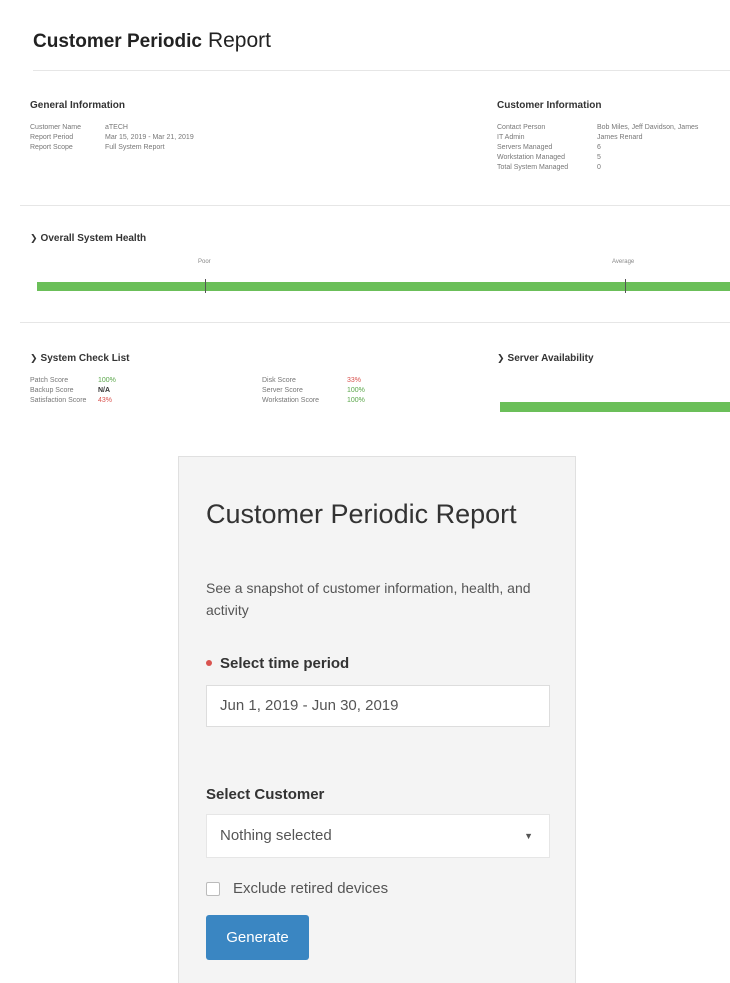  What do you see at coordinates (135, 147) in the screenshot?
I see `info-value: Full System Report` at bounding box center [135, 147].